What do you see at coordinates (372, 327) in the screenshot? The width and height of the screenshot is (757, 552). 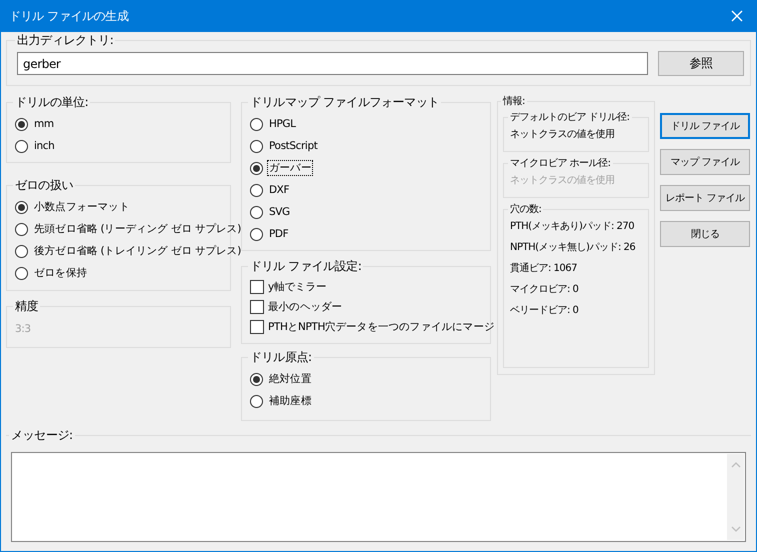 I see `checkbox-option: PTHとNPTH穴データを一つのファイルにマージ` at bounding box center [372, 327].